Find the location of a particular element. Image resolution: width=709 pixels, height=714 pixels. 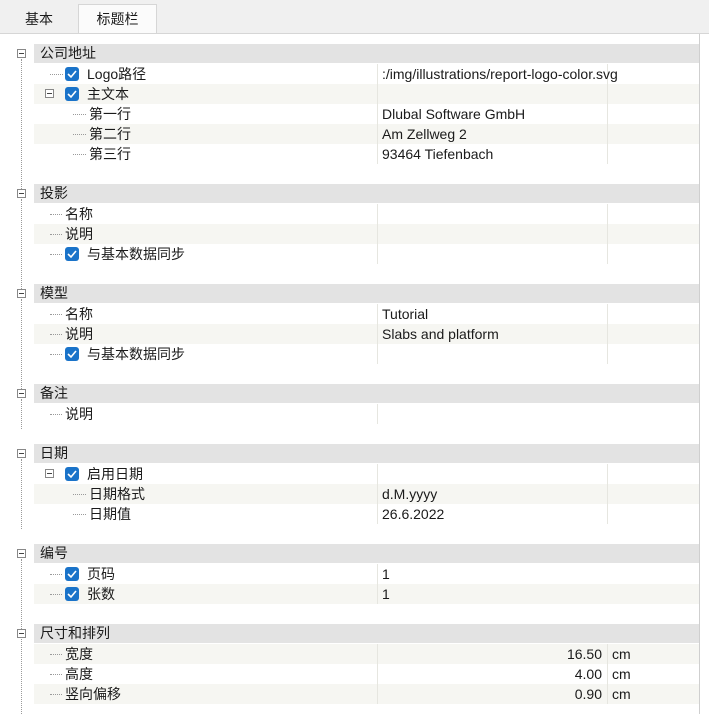

row-model-name: 名称 Tutorial is located at coordinates (349, 314).